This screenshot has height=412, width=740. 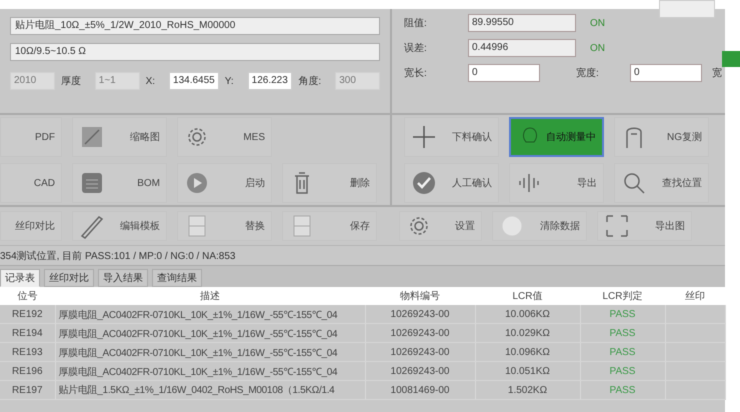 I want to click on field-label: 宽, so click(x=717, y=73).